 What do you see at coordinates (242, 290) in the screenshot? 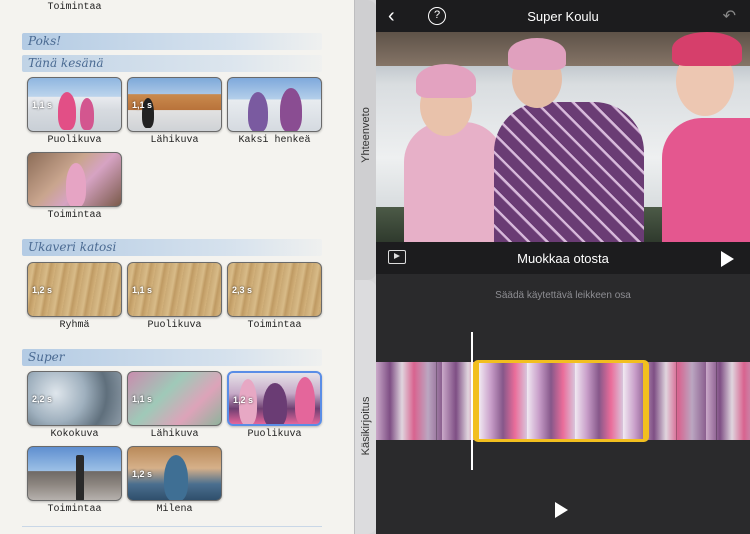
I see `clip-duration: 2,3 s` at bounding box center [242, 290].